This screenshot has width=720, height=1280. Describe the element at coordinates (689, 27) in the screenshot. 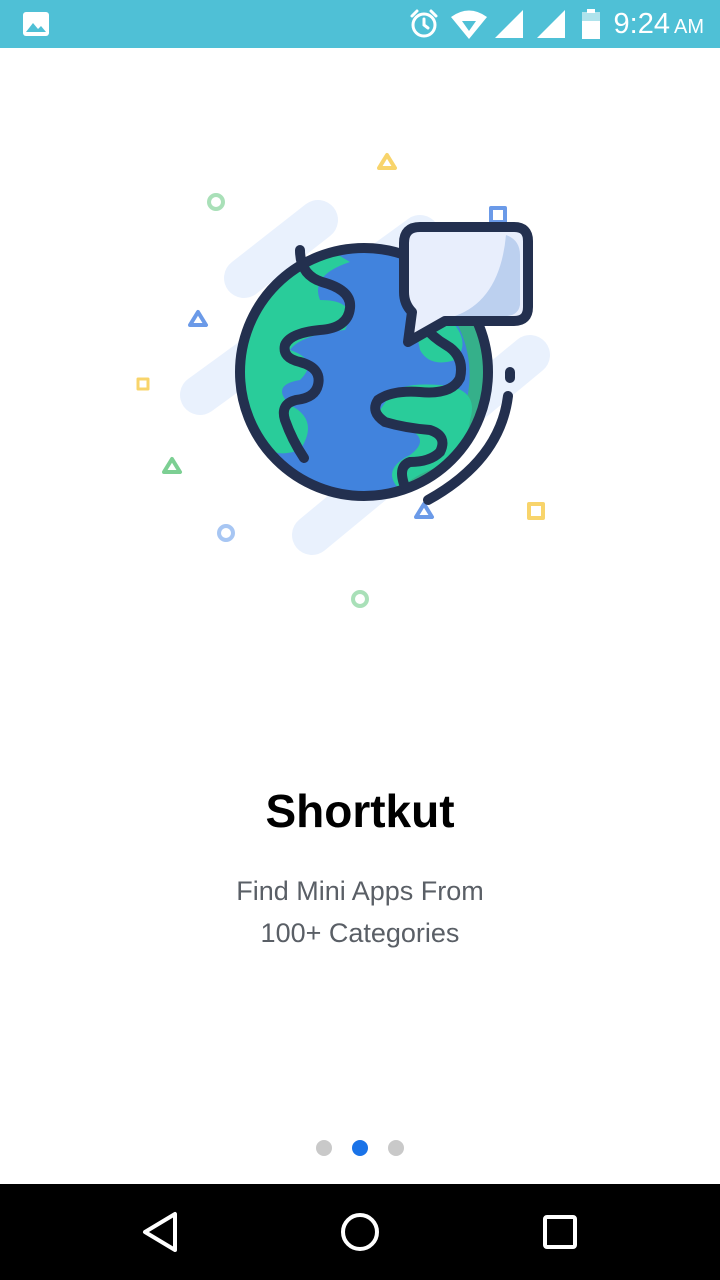

I see `status-ampm: AM` at that location.